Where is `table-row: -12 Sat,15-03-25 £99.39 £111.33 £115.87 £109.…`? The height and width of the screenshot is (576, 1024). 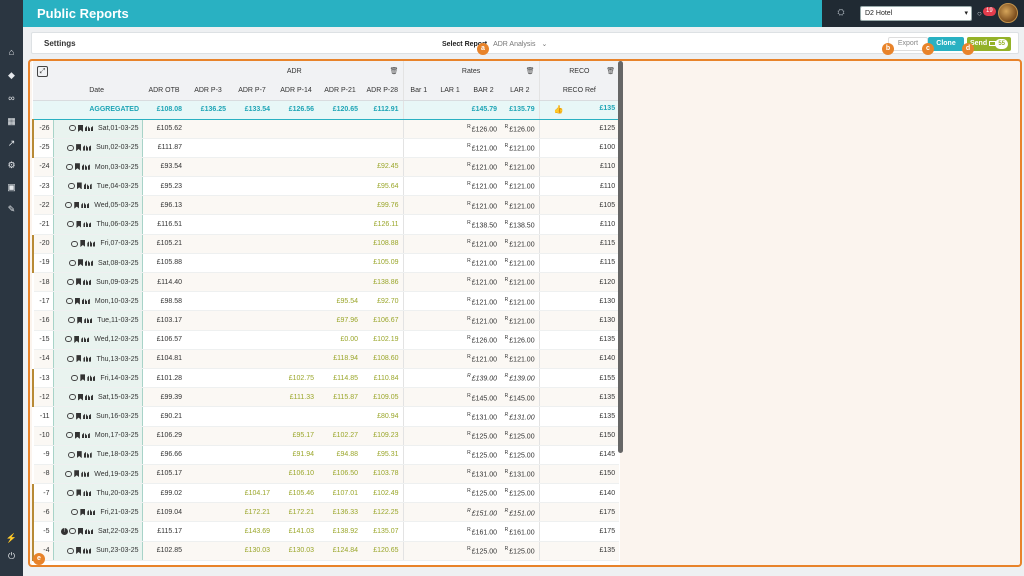
table-row: -12 Sat,15-03-25 £99.39 £111.33 £115.87 £109.… is located at coordinates (326, 397).